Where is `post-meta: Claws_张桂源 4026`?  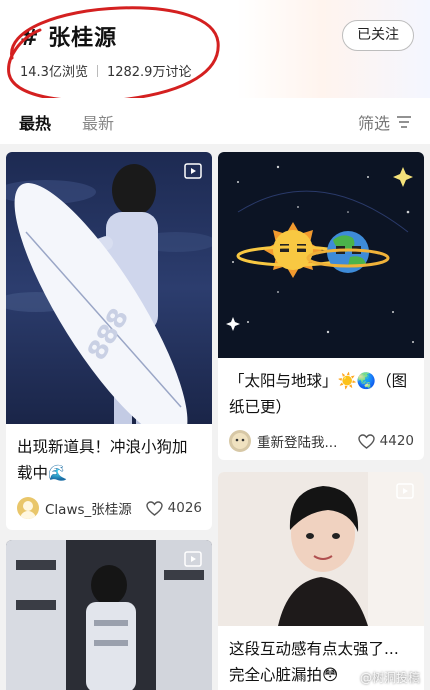
post-meta: Claws_张桂源 4026 is located at coordinates (109, 508).